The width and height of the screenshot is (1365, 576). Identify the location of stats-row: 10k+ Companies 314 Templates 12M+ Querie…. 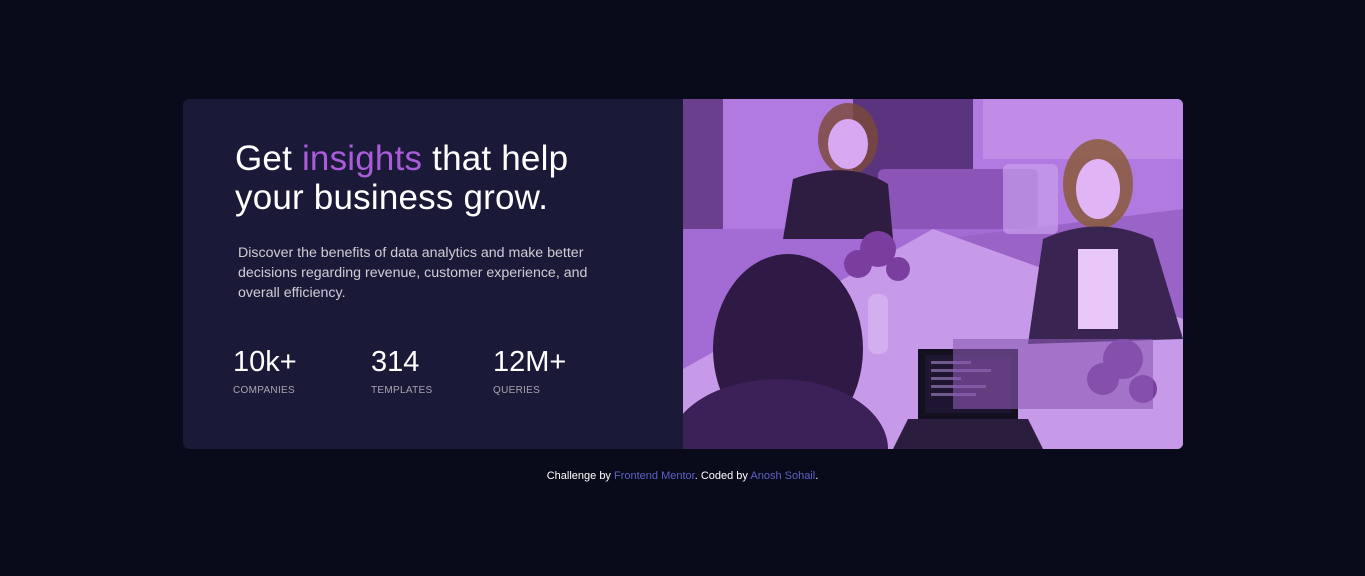
(433, 375).